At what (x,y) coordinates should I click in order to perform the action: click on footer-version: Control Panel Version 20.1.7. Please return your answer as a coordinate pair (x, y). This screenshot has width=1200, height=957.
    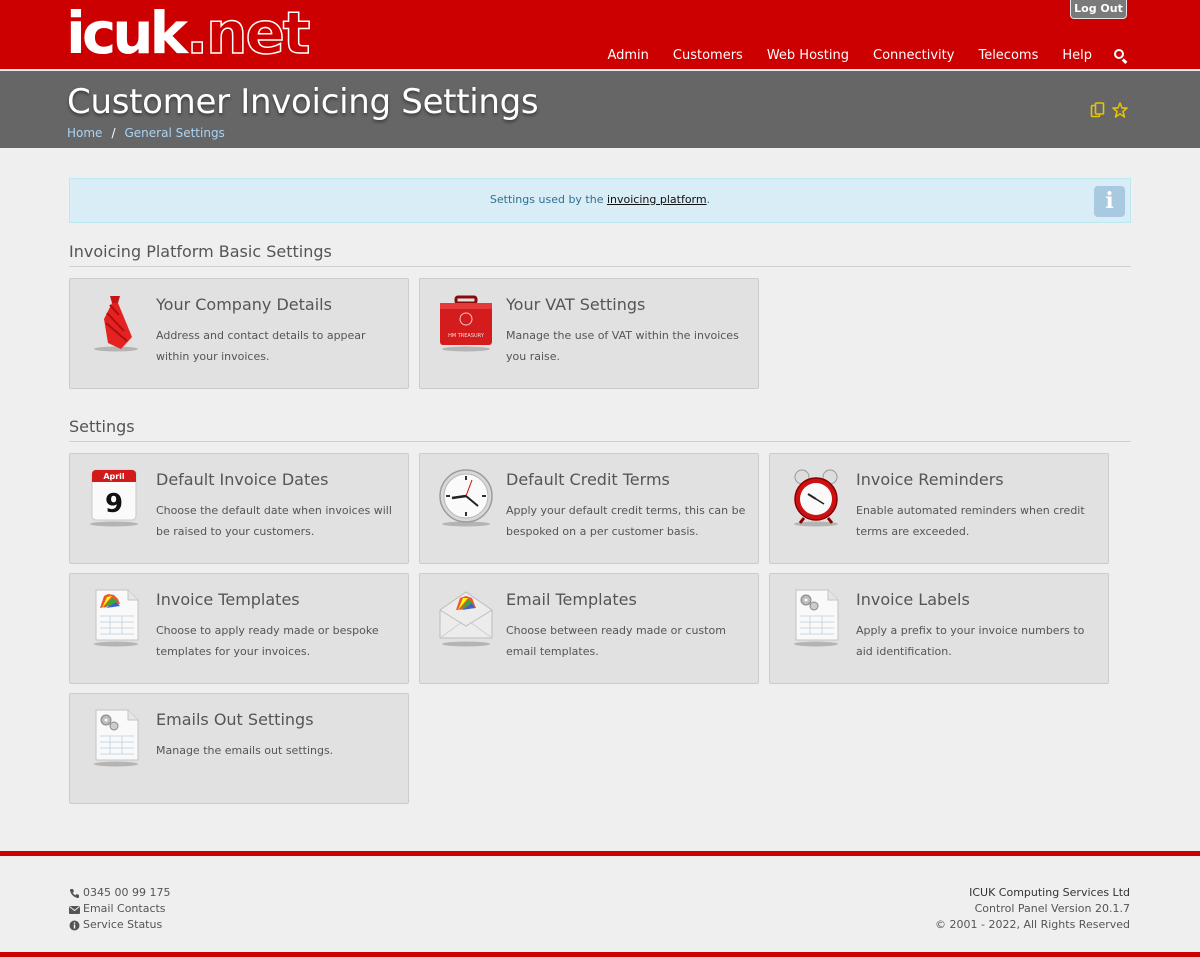
    Looking at the image, I should click on (1052, 908).